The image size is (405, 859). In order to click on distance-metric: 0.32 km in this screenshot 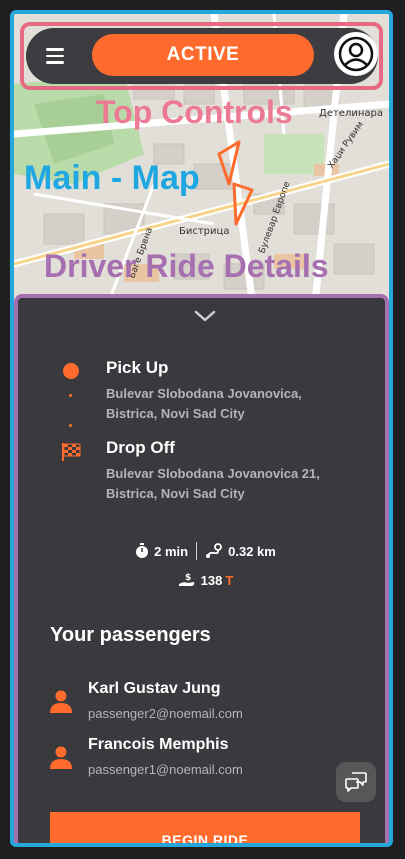, I will do `click(240, 551)`.